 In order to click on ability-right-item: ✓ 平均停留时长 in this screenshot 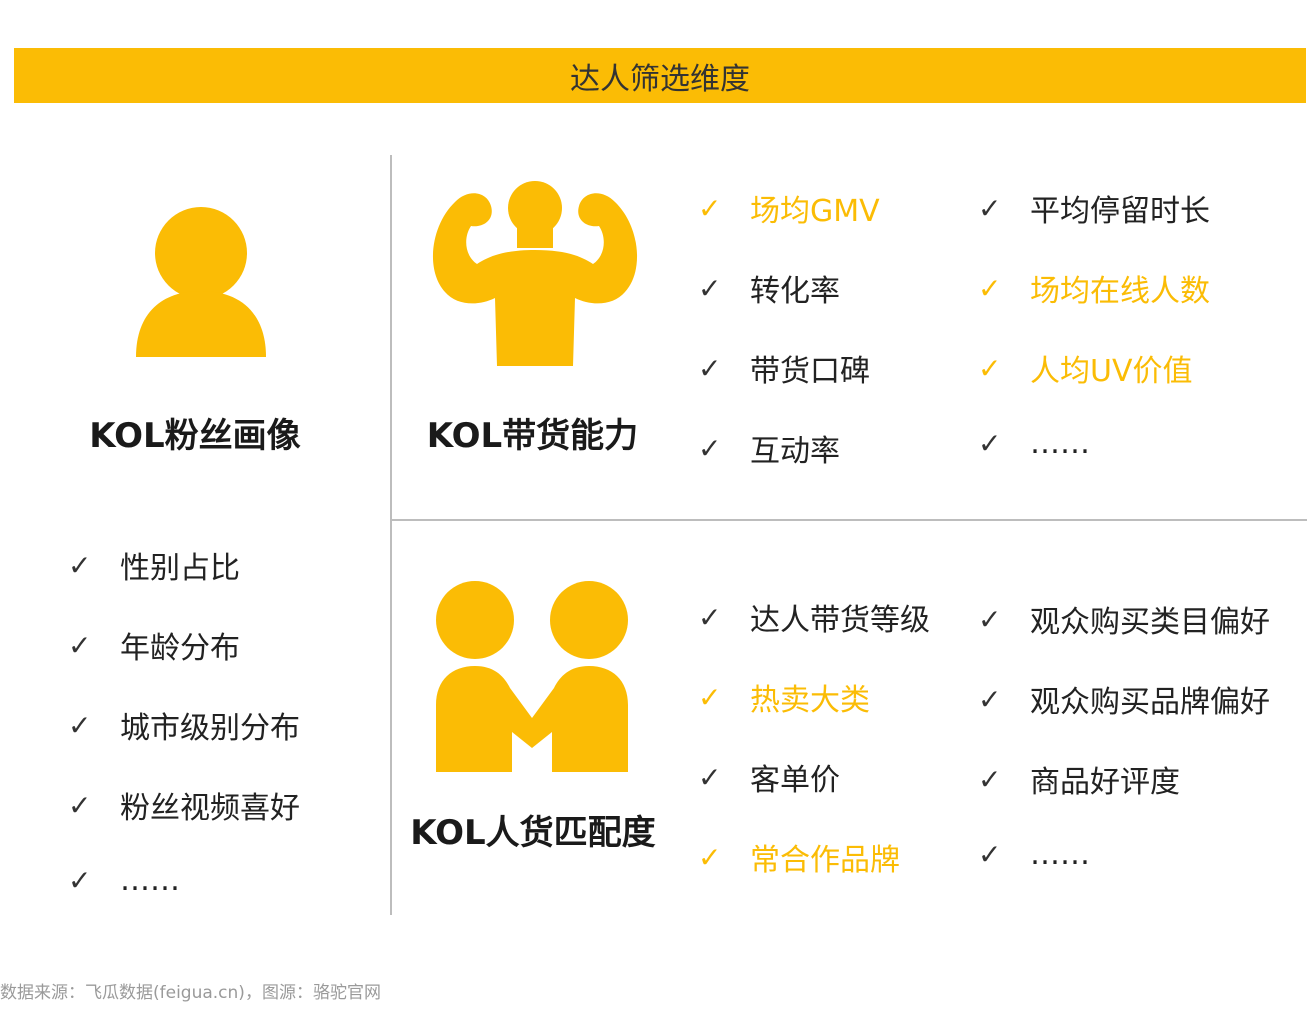, I will do `click(1094, 208)`.